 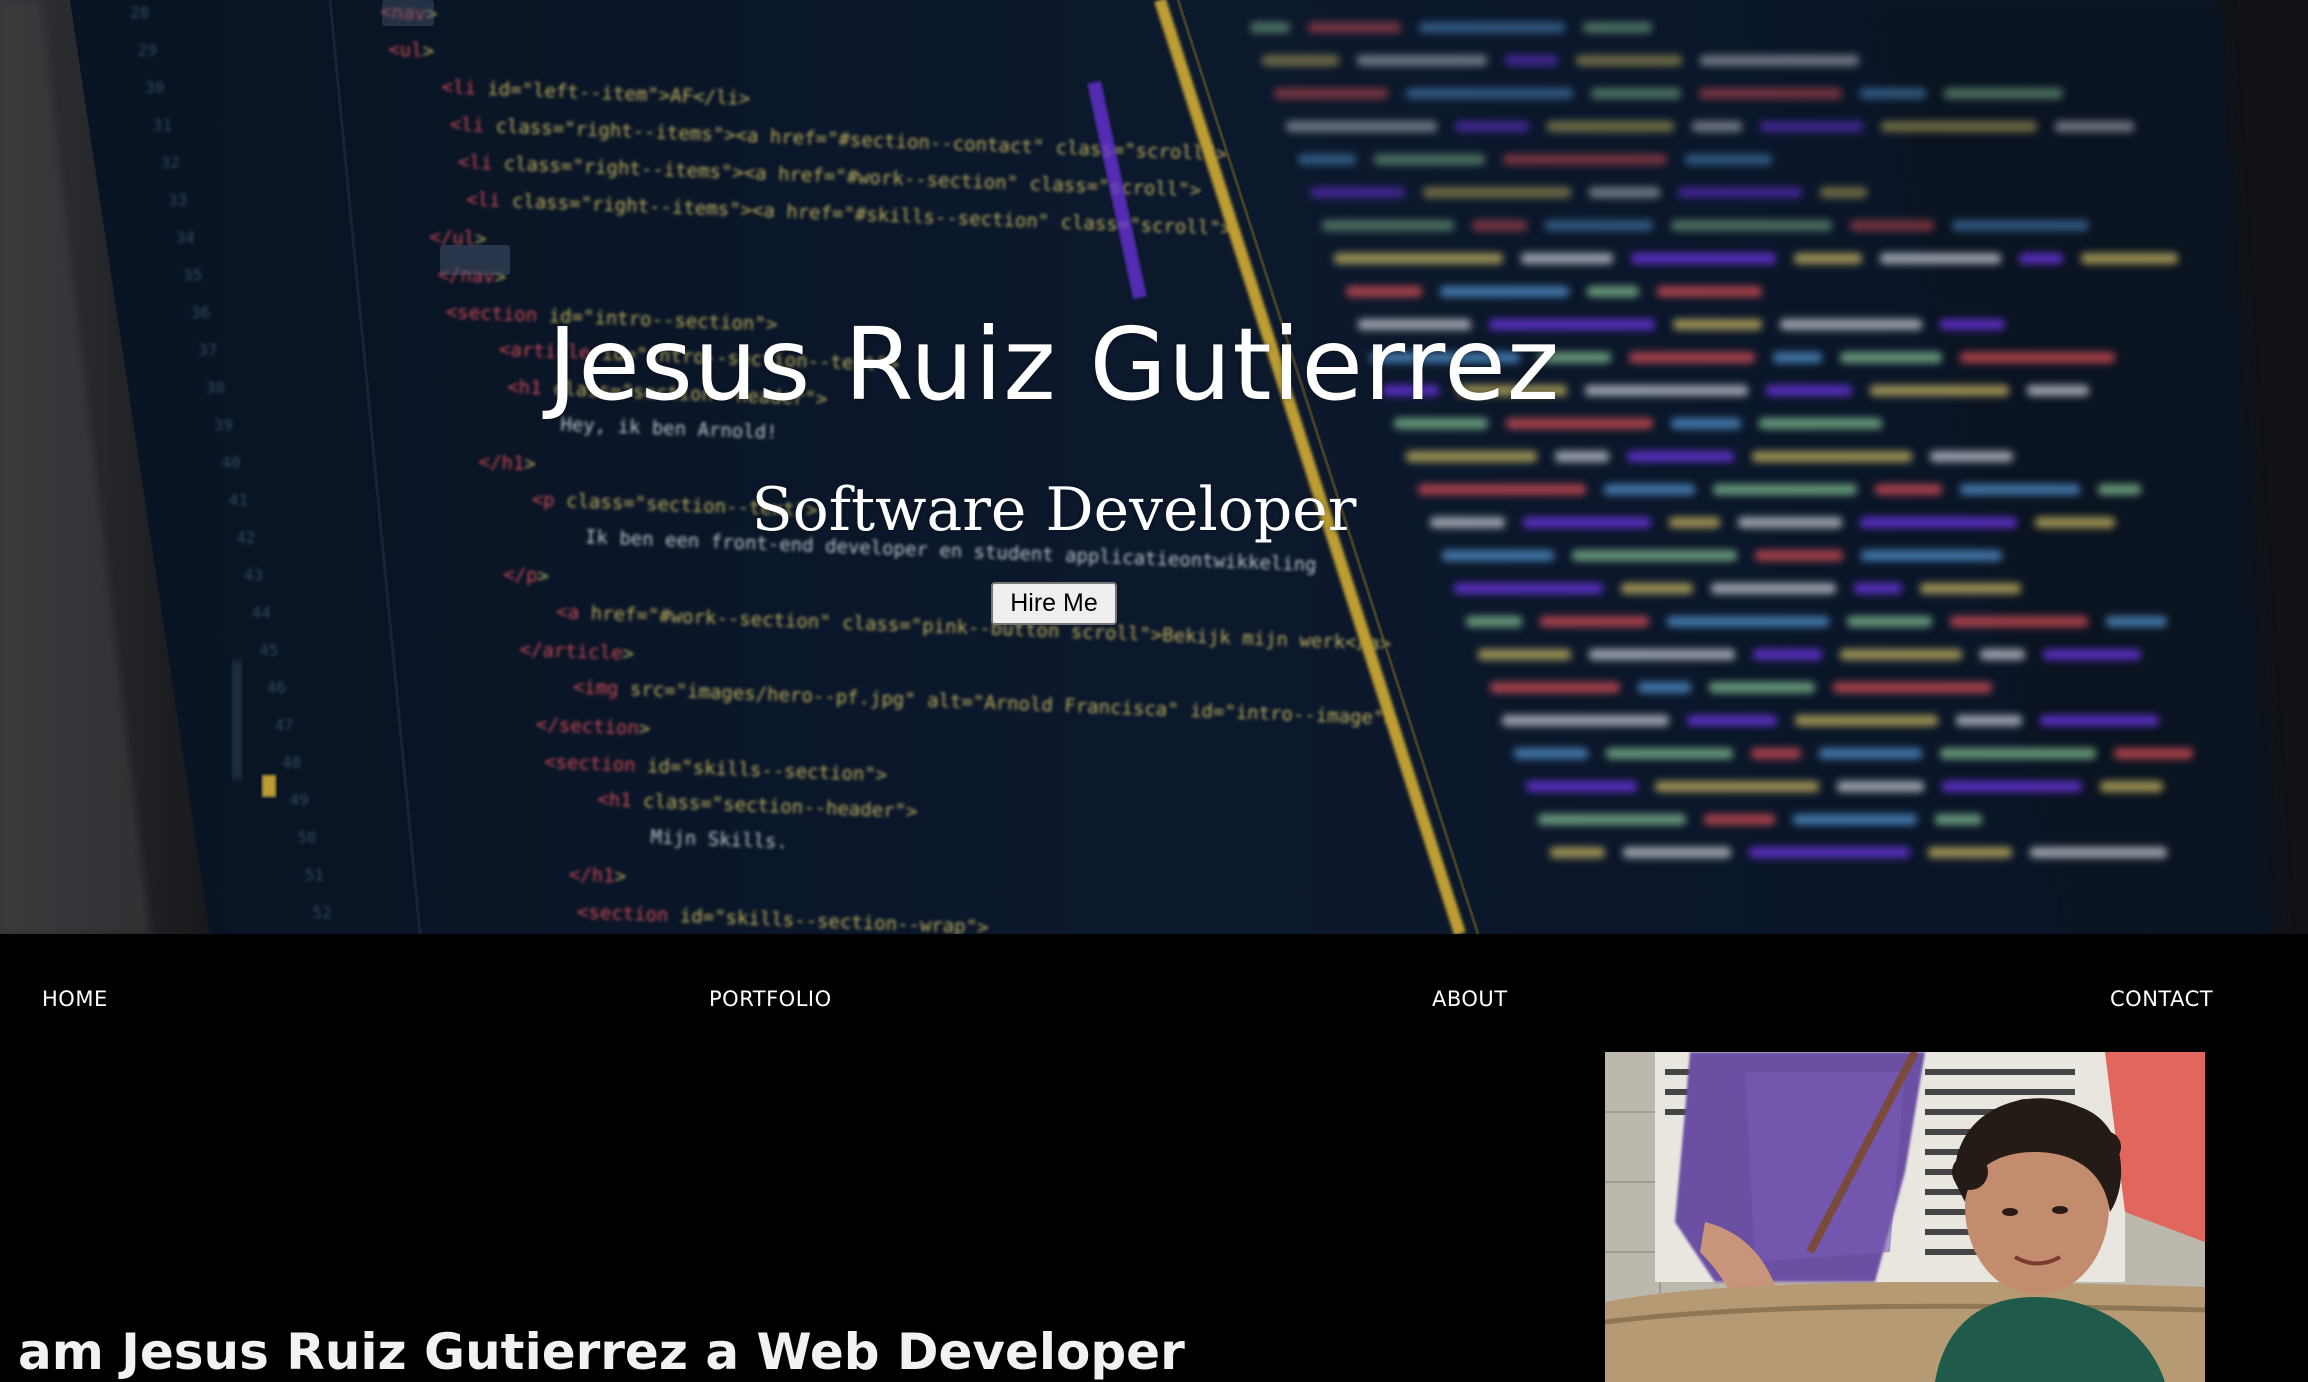 I want to click on main-navigation: HOME PORTFOLIO ABOUT CONTACT, so click(x=1154, y=993).